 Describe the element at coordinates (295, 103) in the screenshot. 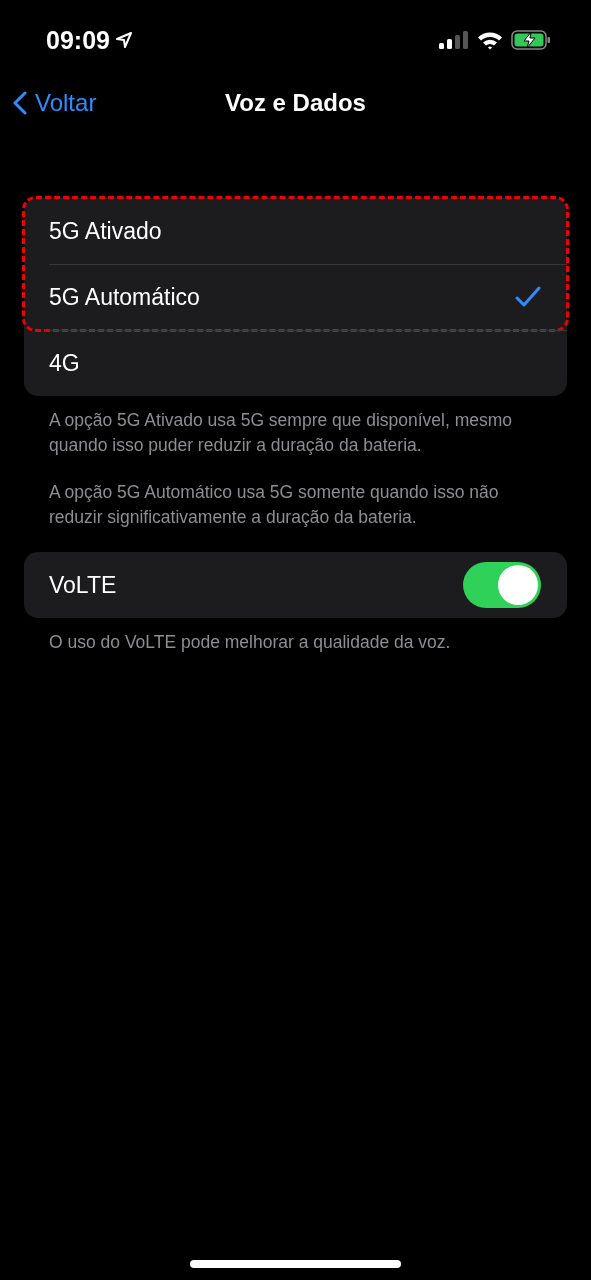

I see `screen-title: Voz e Dados` at that location.